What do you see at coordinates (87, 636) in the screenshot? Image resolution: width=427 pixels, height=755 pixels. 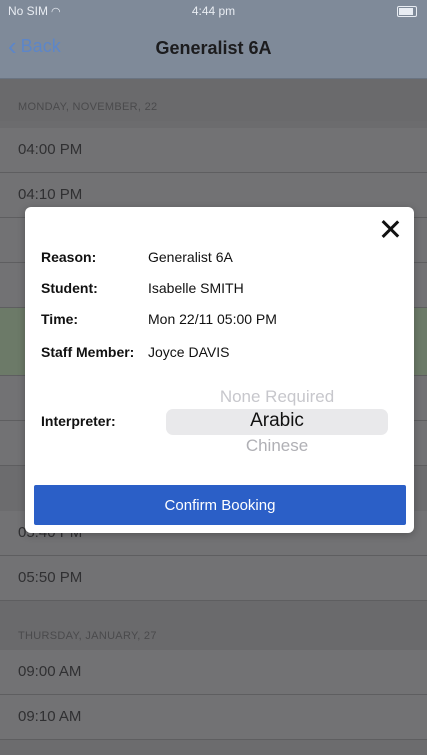 I see `section-header-text: THURSDAY, JANUARY, 27` at bounding box center [87, 636].